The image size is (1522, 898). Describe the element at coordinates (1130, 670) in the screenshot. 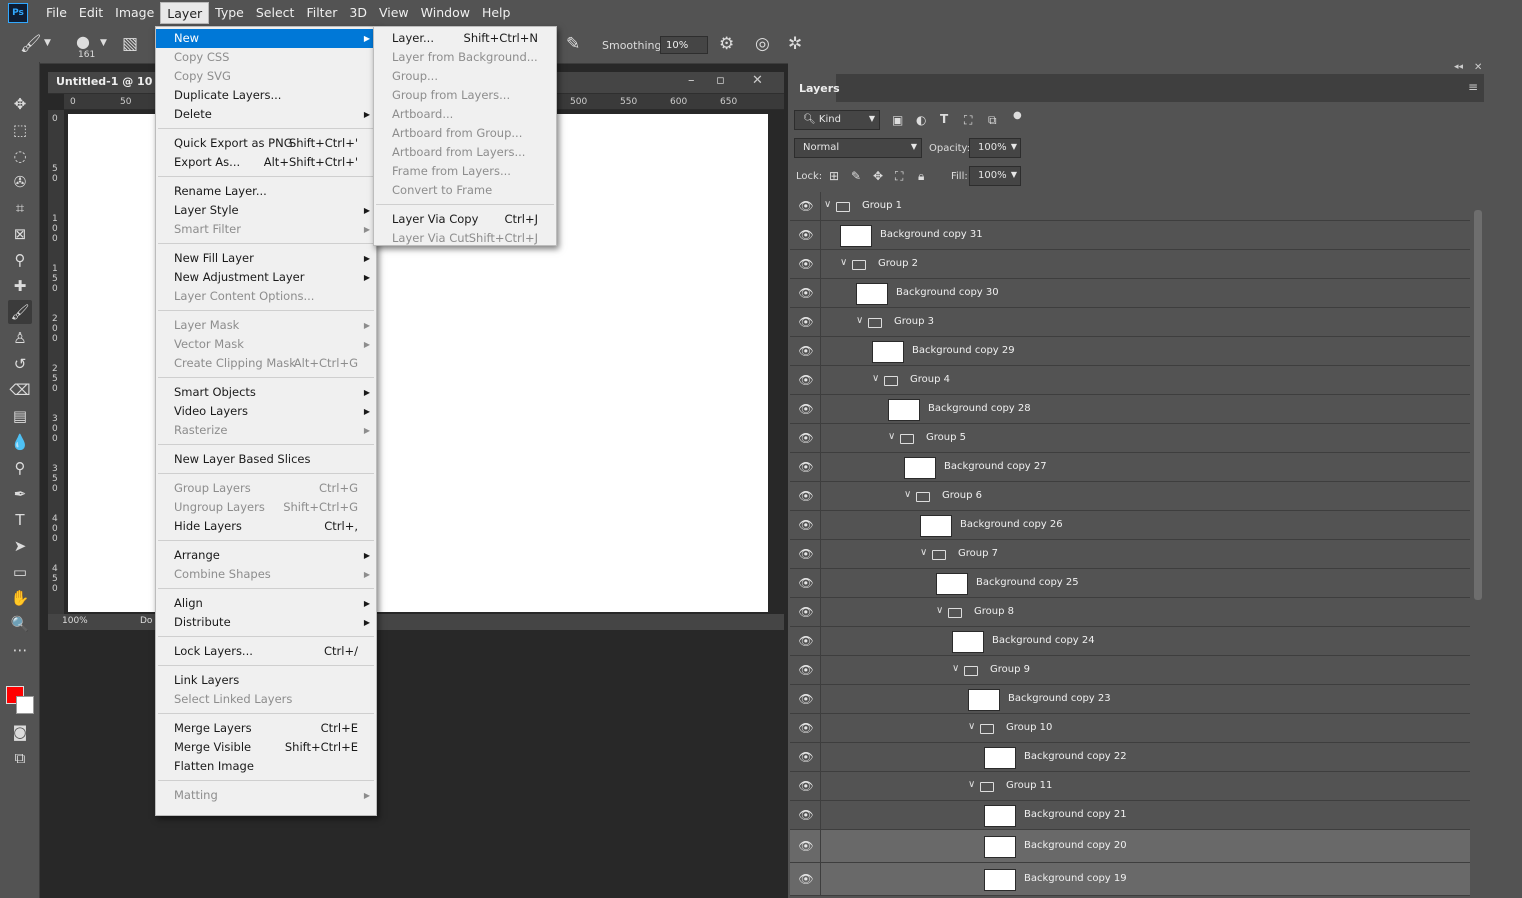

I see `layer-group-row: 👁︎ ∨ Group 9` at that location.